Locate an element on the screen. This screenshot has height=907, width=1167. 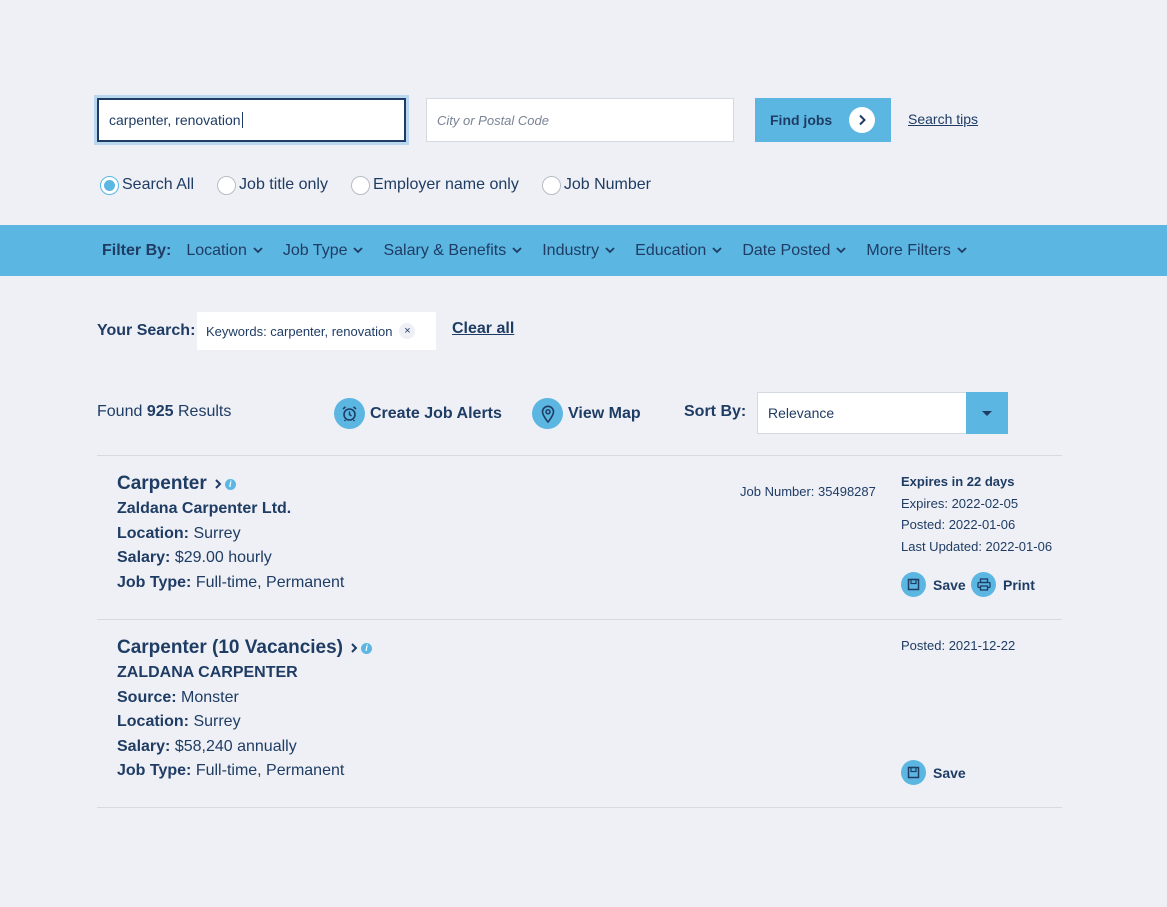
find-jobs-label: Find jobs is located at coordinates (801, 120).